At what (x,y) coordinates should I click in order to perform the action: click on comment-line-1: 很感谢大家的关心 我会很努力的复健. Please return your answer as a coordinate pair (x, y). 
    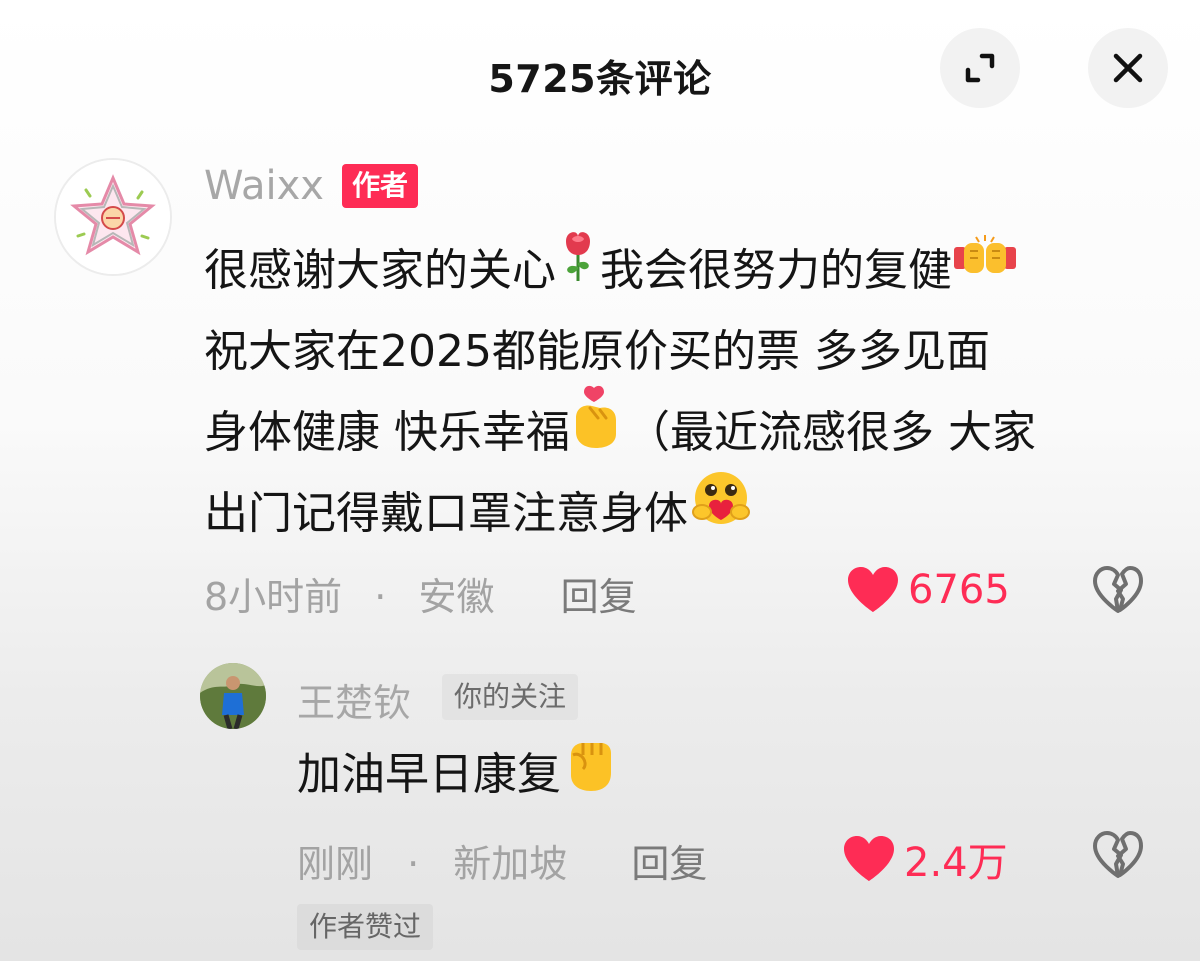
    Looking at the image, I should click on (684, 270).